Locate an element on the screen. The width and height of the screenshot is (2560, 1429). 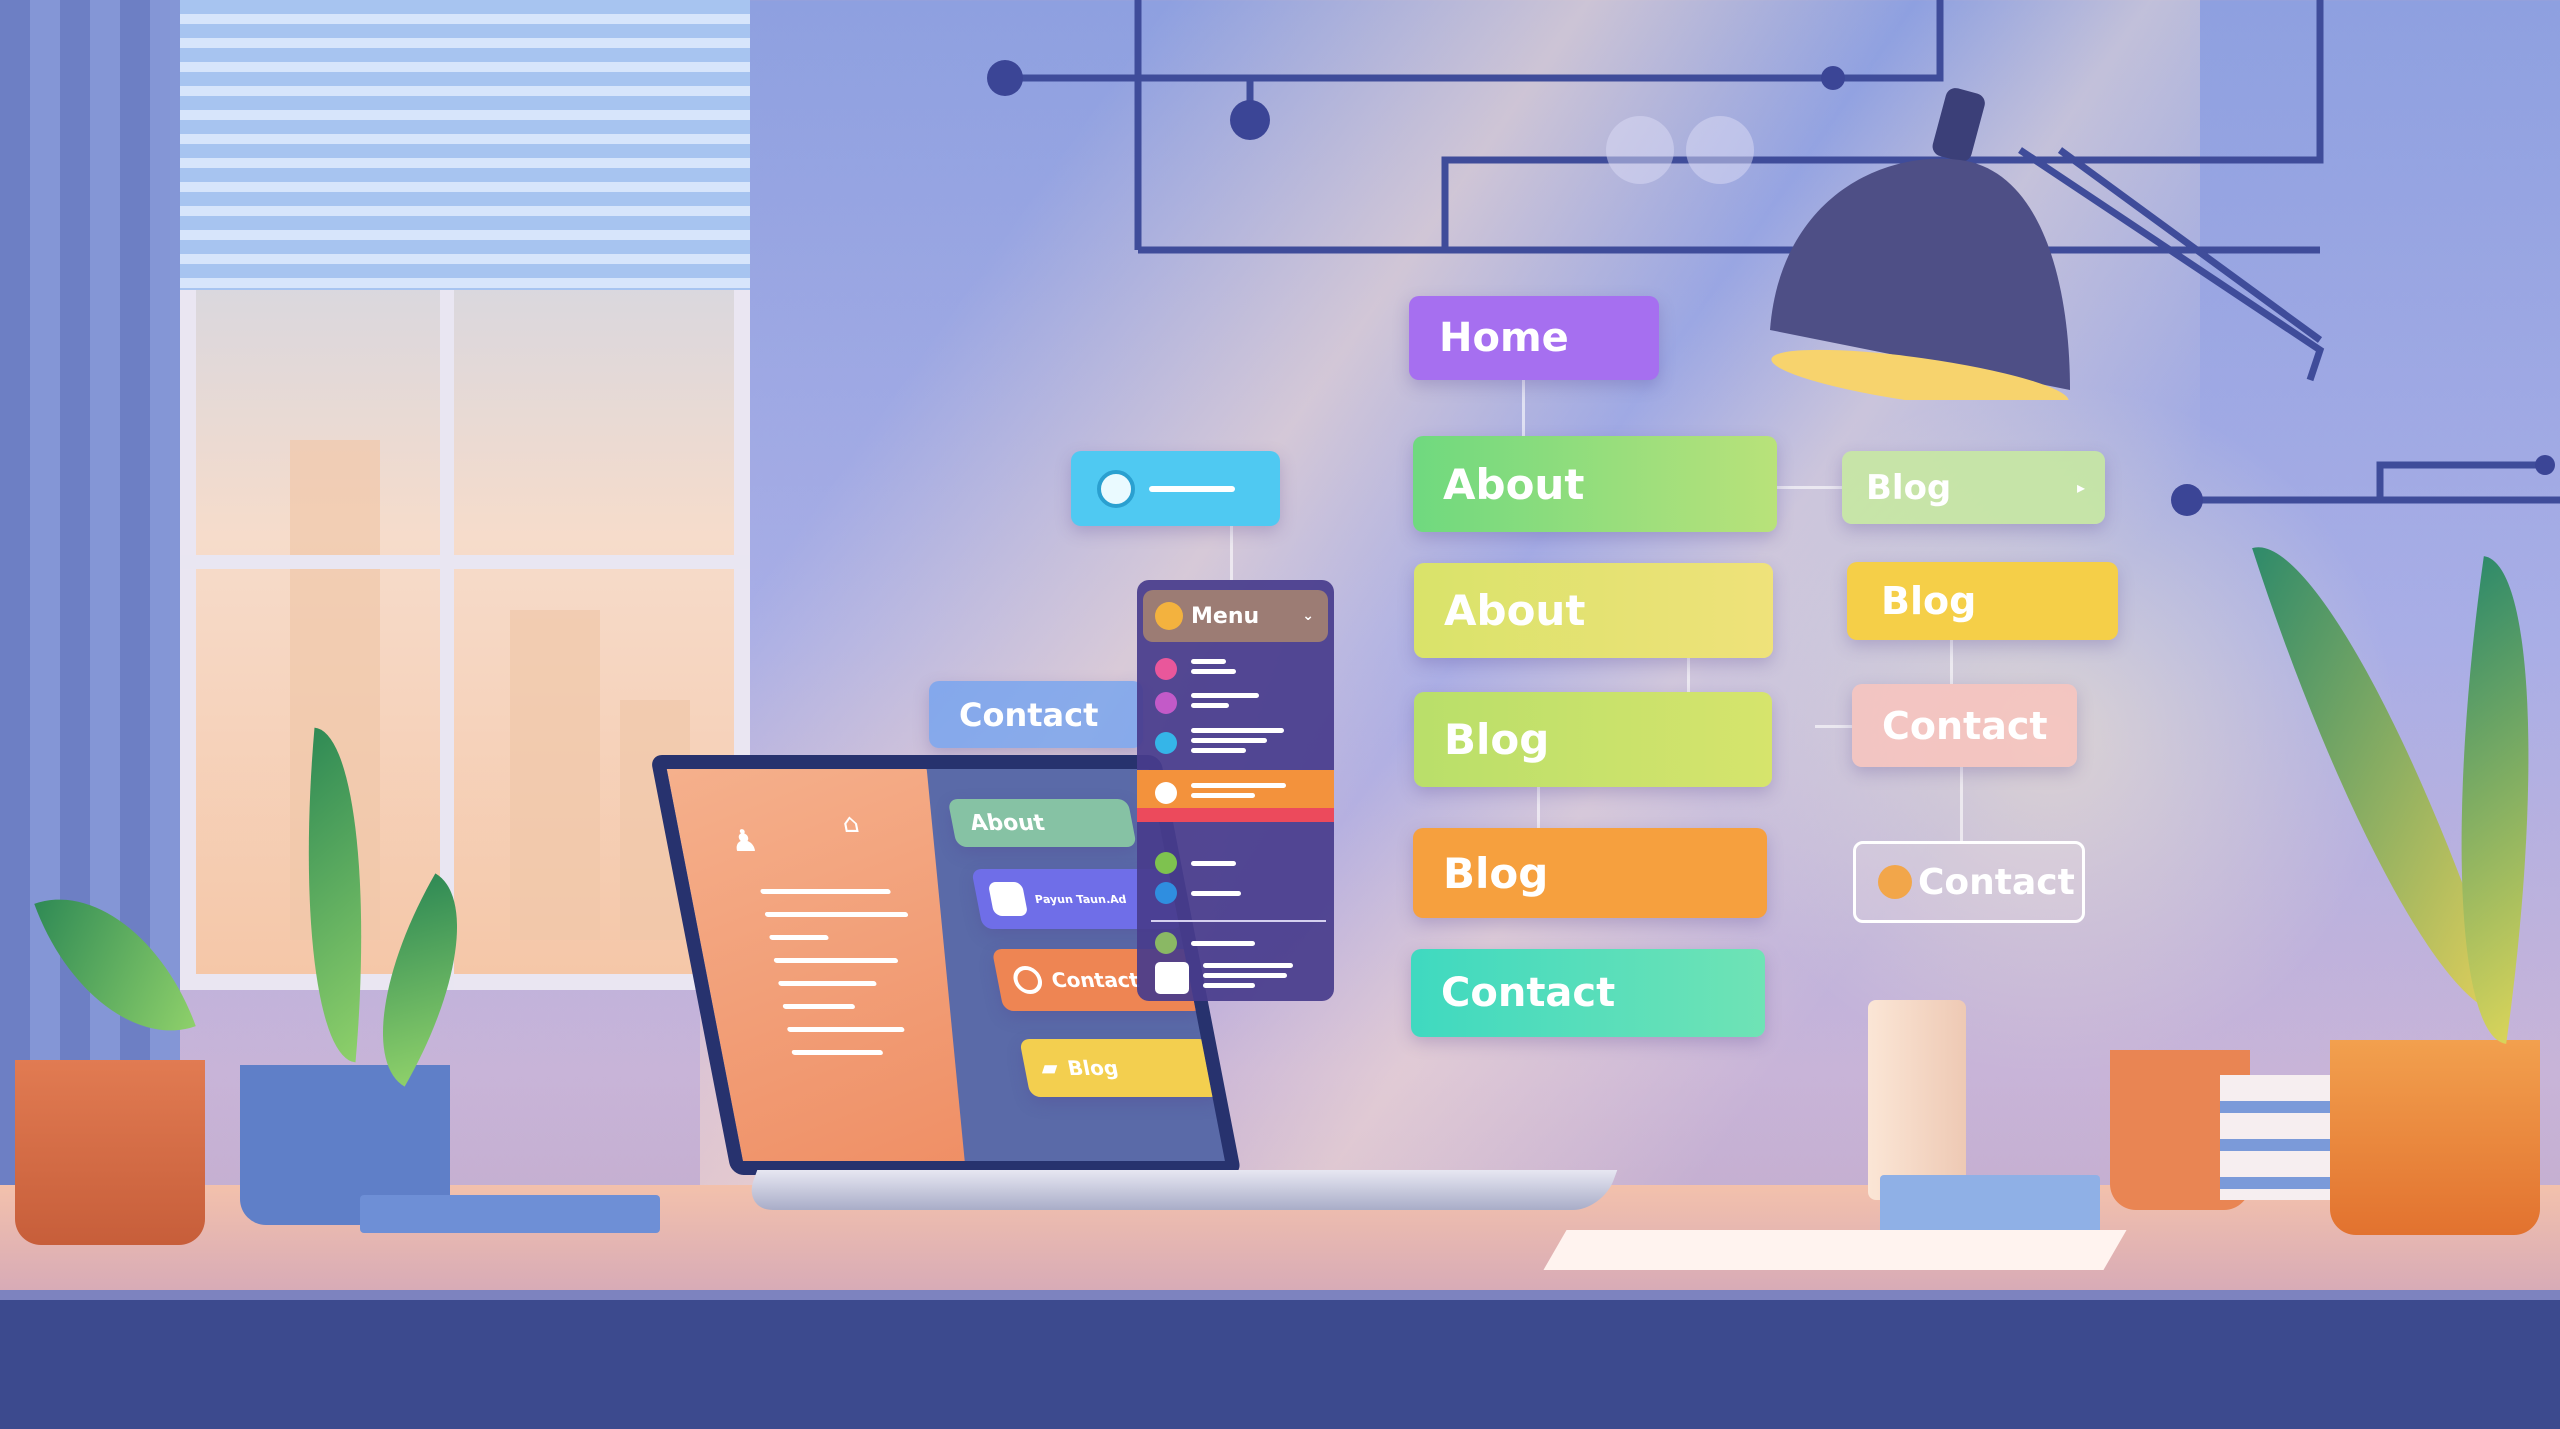
twitter-icon is located at coordinates (1166, 743).